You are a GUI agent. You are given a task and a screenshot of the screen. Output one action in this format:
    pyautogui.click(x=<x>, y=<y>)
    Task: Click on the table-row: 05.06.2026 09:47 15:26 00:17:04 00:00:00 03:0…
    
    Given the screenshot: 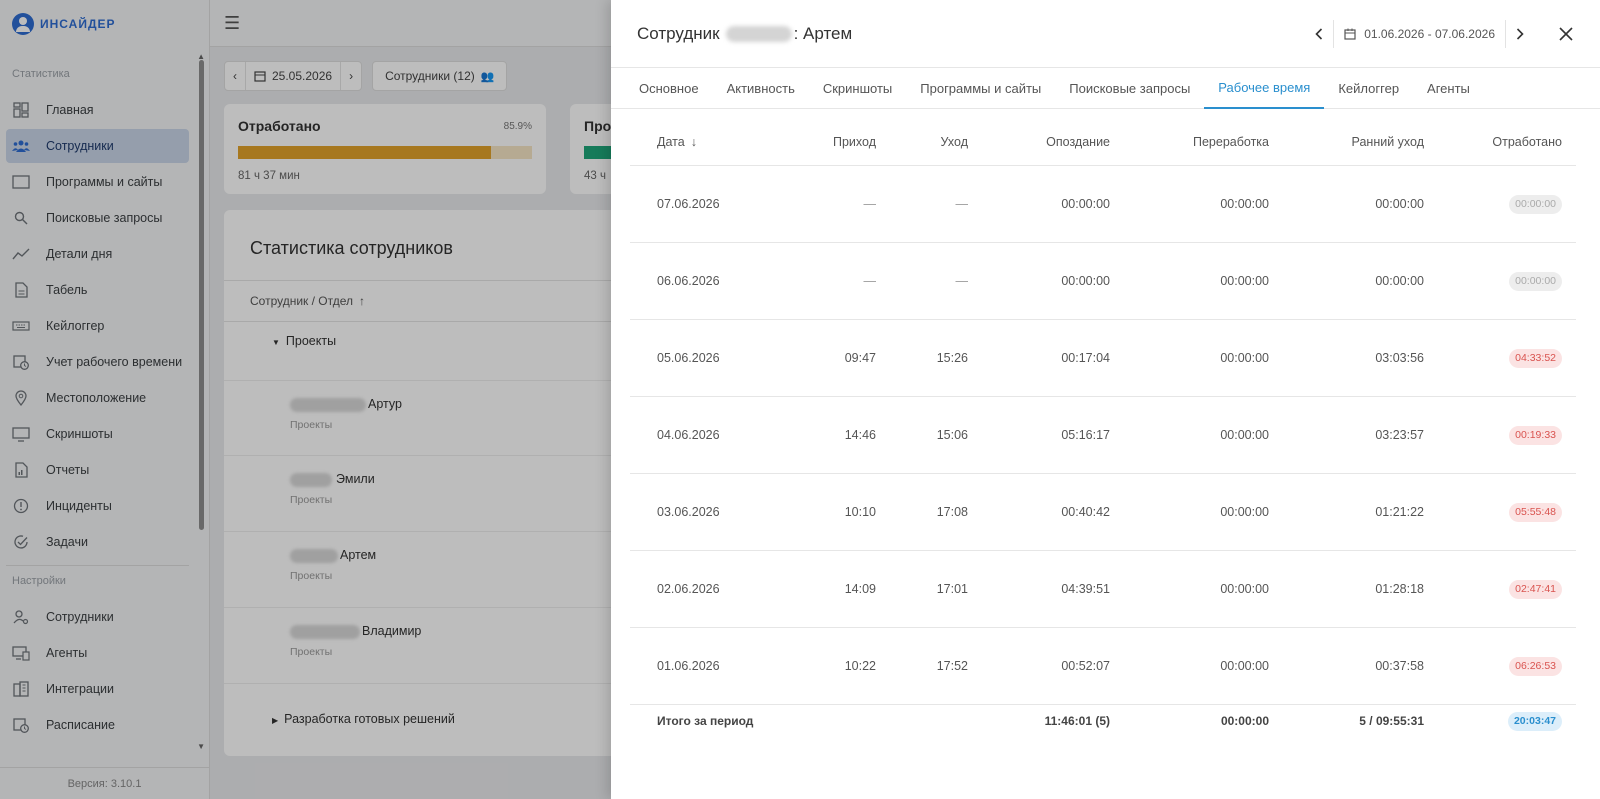 What is the action you would take?
    pyautogui.click(x=1103, y=358)
    